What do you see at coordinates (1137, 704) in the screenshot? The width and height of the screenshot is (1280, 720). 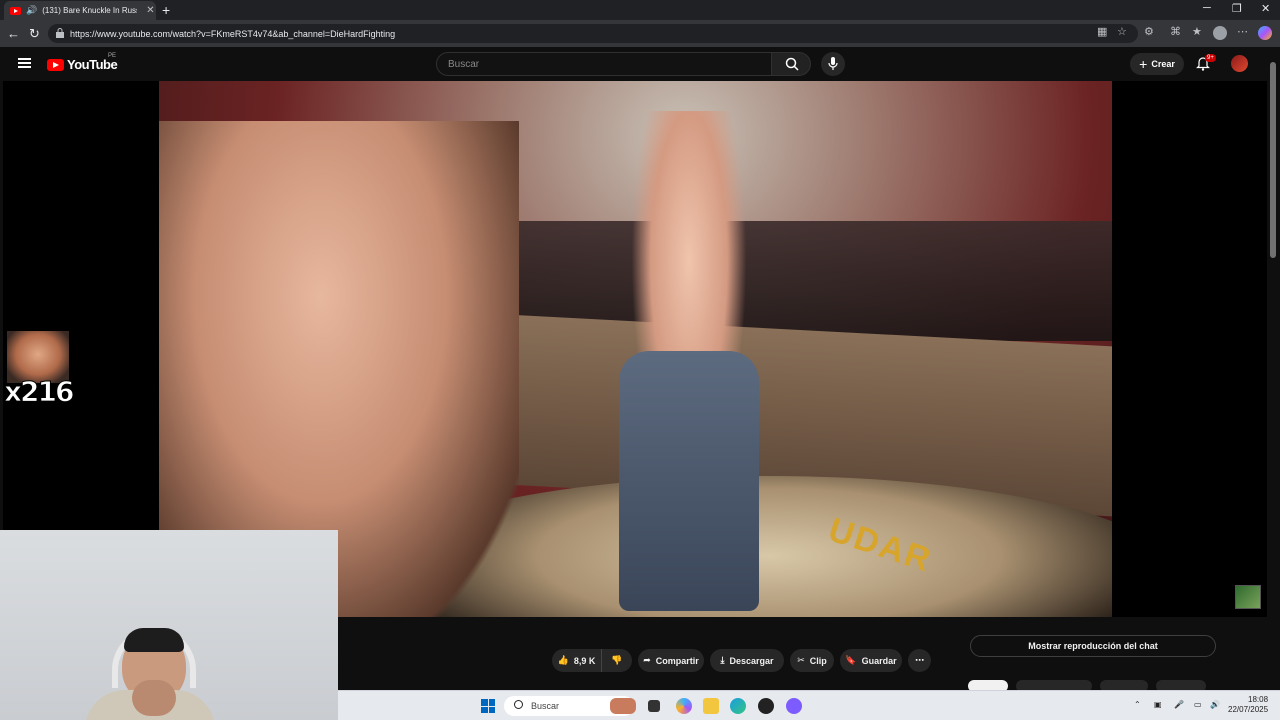 I see `tray-chevron-icon: ⌃` at bounding box center [1137, 704].